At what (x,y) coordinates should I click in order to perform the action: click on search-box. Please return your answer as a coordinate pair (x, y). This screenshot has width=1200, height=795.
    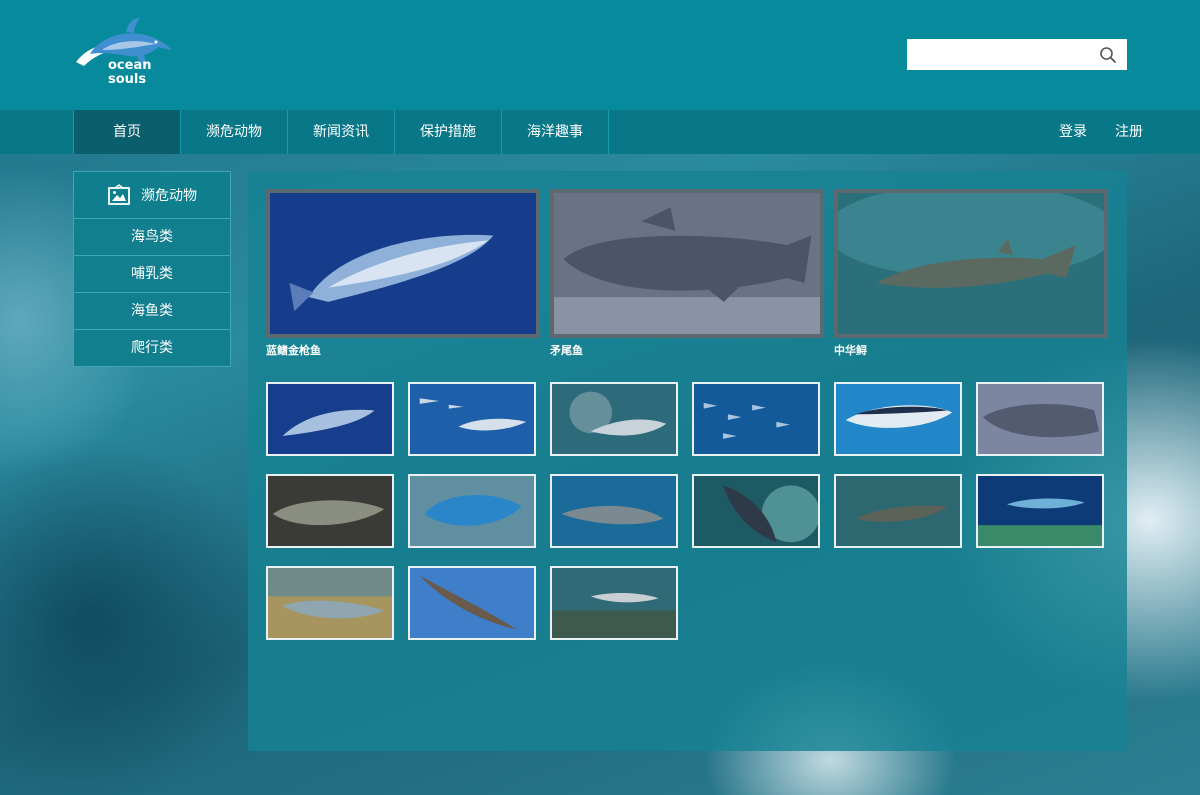
    Looking at the image, I should click on (1017, 54).